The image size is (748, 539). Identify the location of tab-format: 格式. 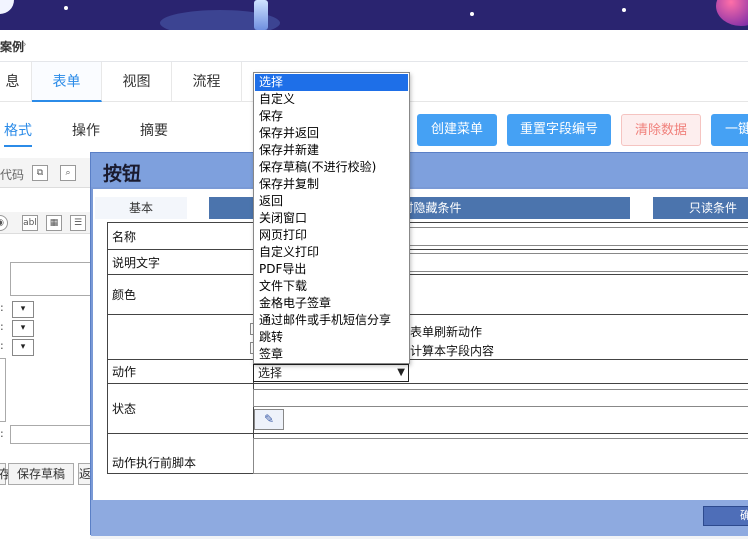
(18, 133).